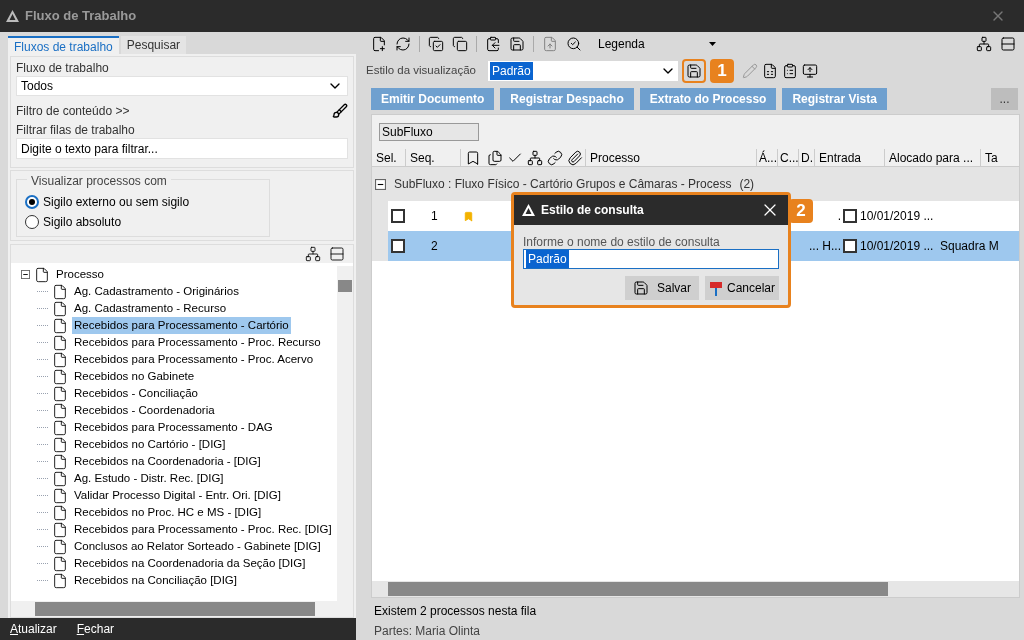 The height and width of the screenshot is (640, 1024). Describe the element at coordinates (456, 611) in the screenshot. I see `status-text: Existem 2 processos nesta fila` at that location.